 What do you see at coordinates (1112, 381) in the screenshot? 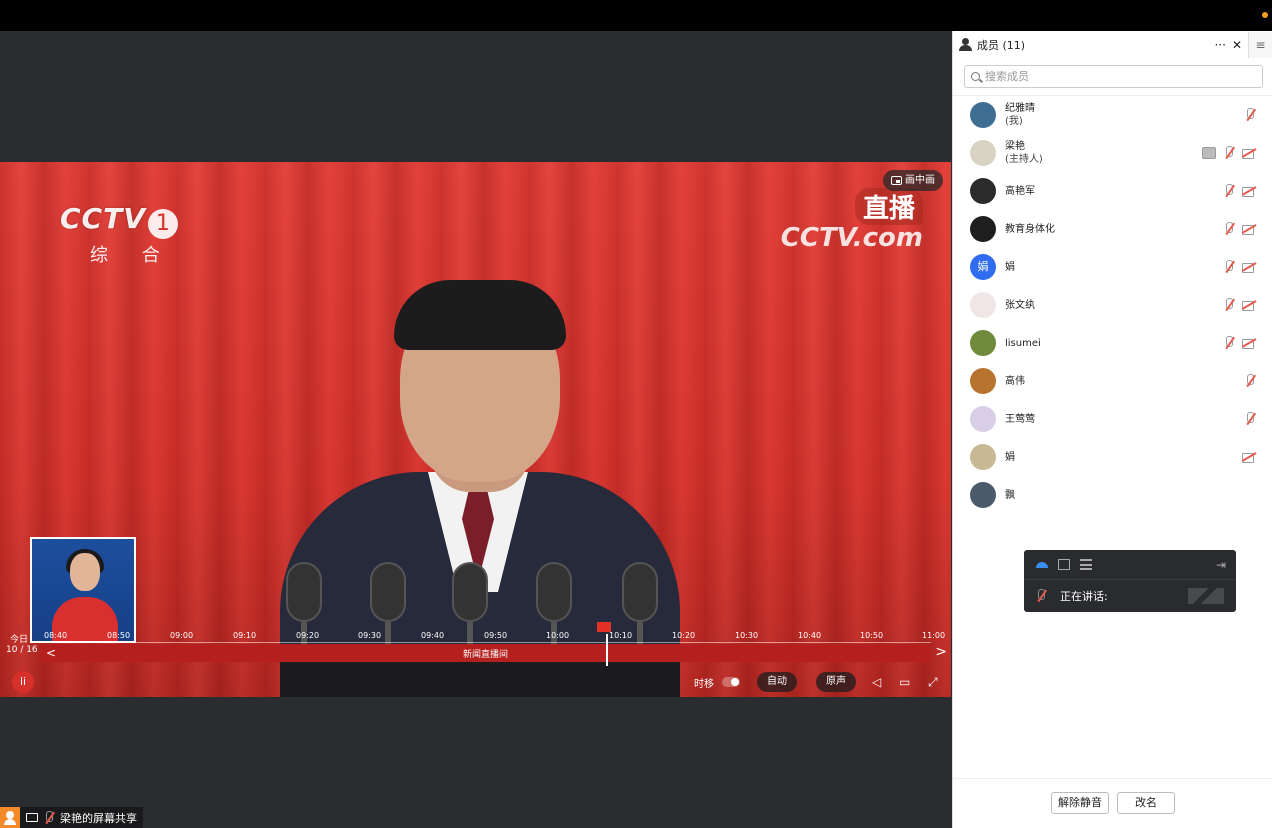
I see `member-item: 高伟` at bounding box center [1112, 381].